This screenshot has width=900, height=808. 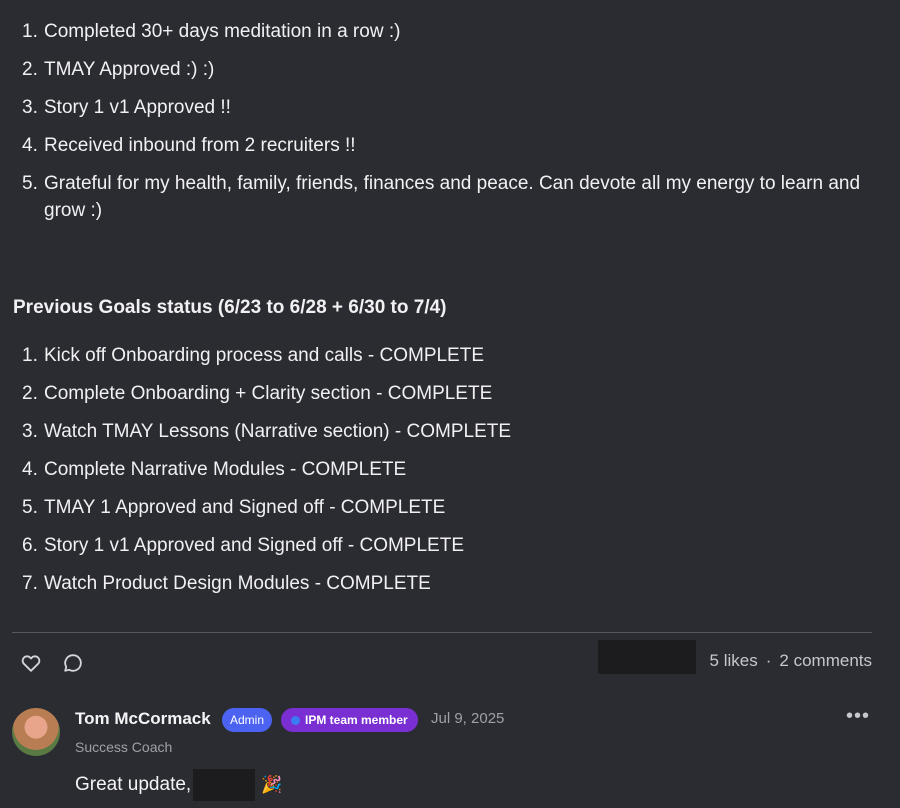 I want to click on team-dot-icon, so click(x=295, y=721).